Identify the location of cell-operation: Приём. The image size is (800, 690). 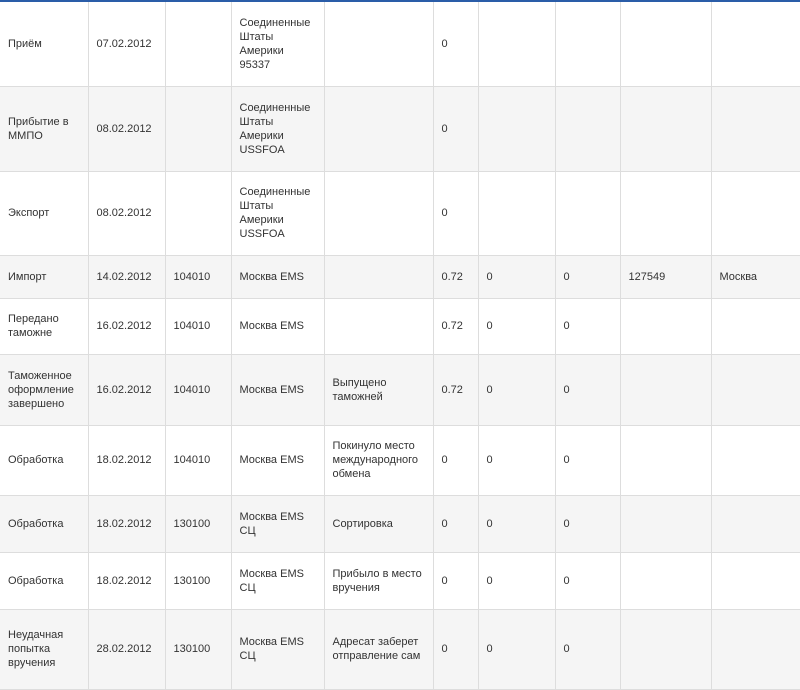
(44, 44).